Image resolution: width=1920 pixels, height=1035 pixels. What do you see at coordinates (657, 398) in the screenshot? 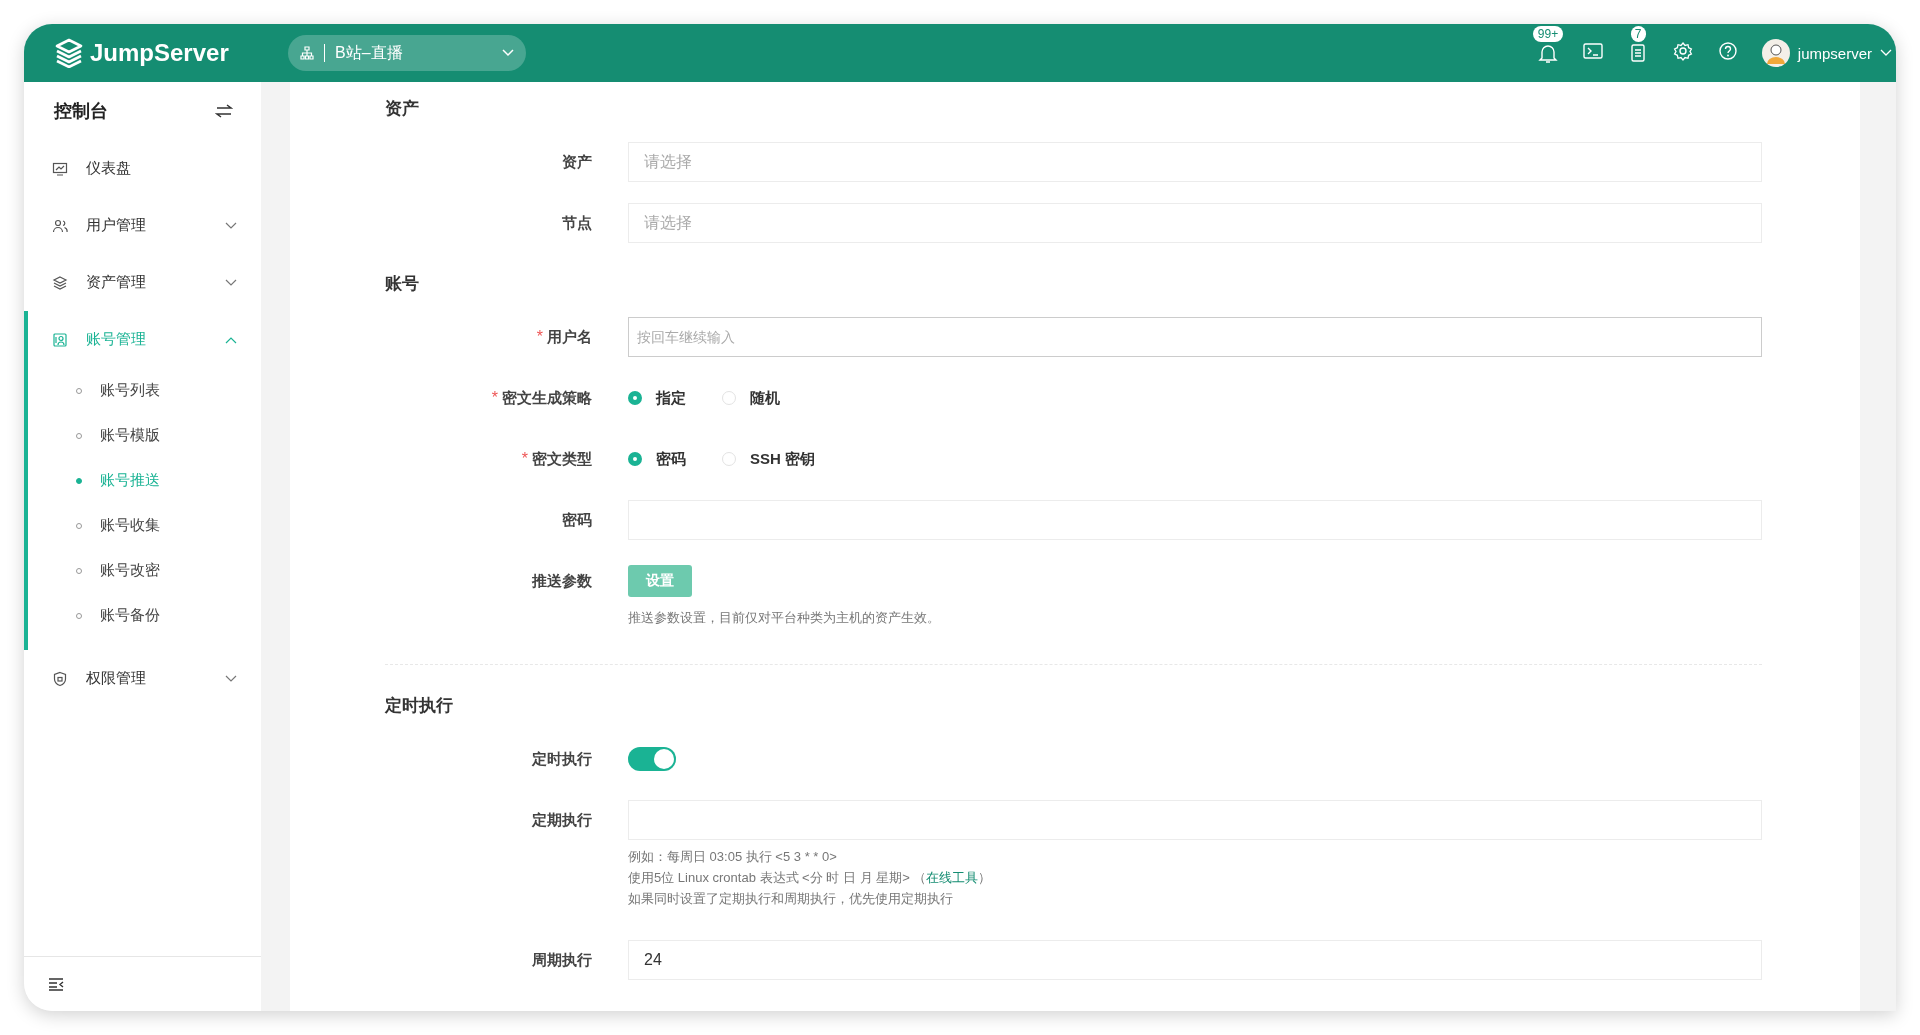
I see `radio-option: 指定` at bounding box center [657, 398].